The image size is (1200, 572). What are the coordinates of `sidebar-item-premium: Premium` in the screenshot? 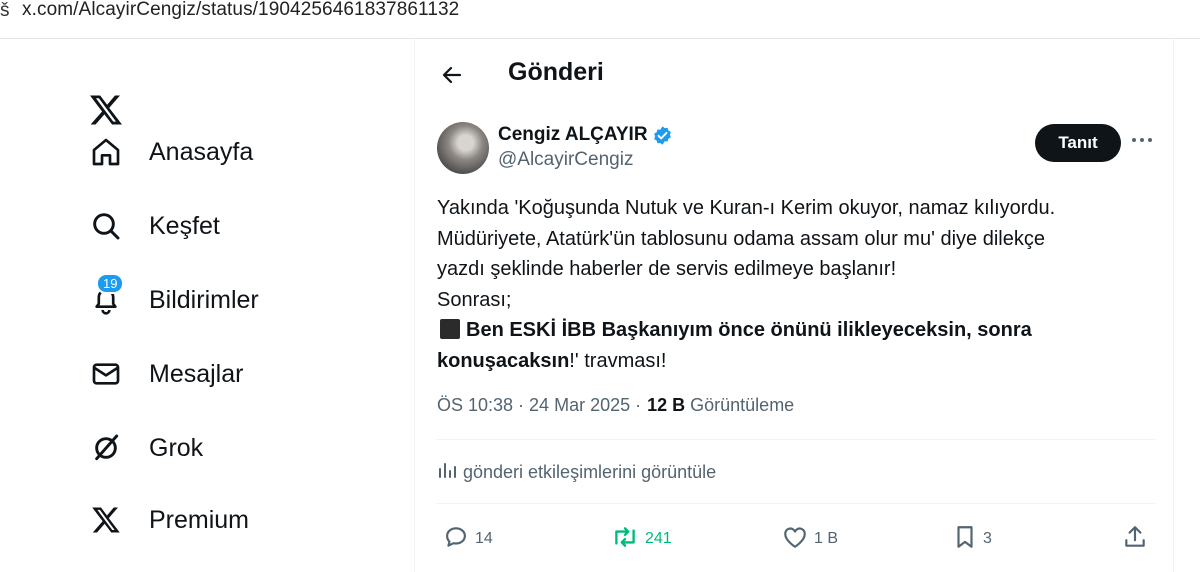 It's located at (168, 520).